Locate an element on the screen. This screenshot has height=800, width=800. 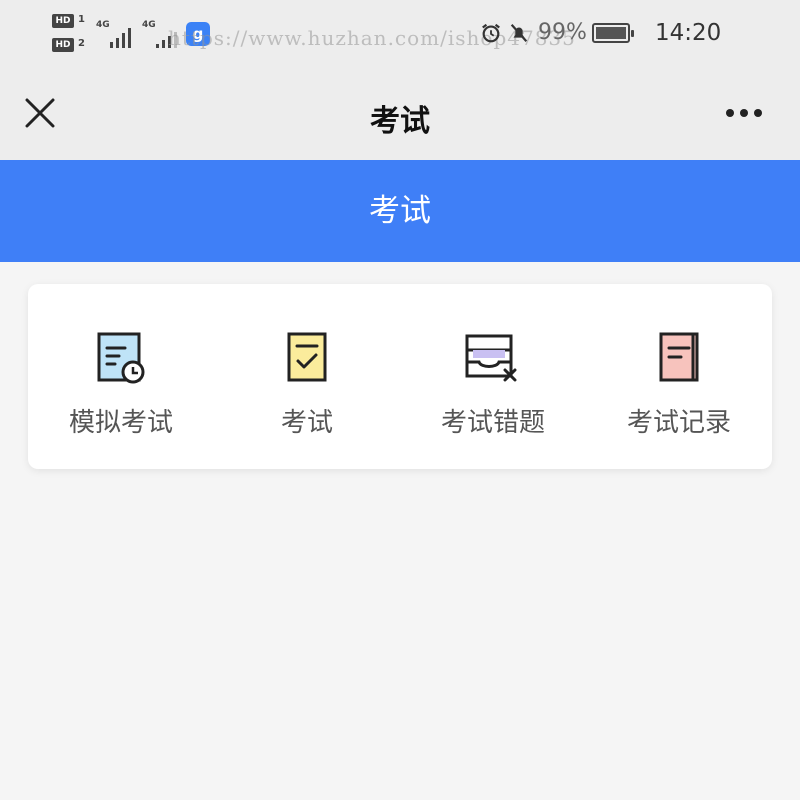
signal-icon is located at coordinates (123, 37).